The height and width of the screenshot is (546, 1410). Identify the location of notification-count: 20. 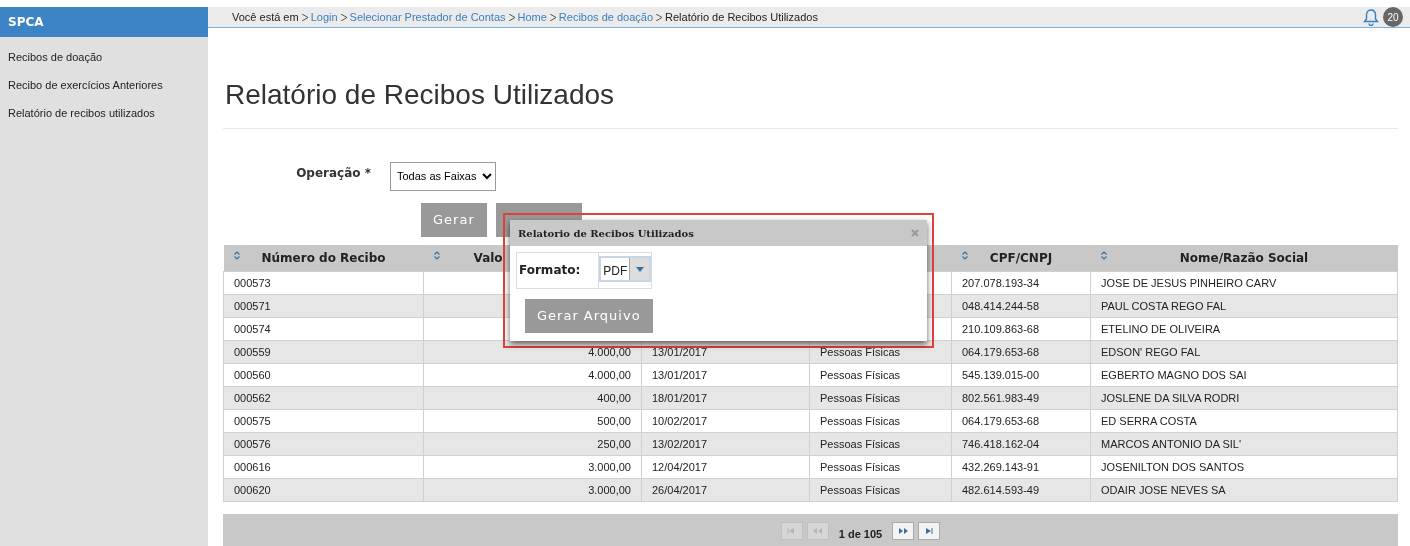
(1393, 17).